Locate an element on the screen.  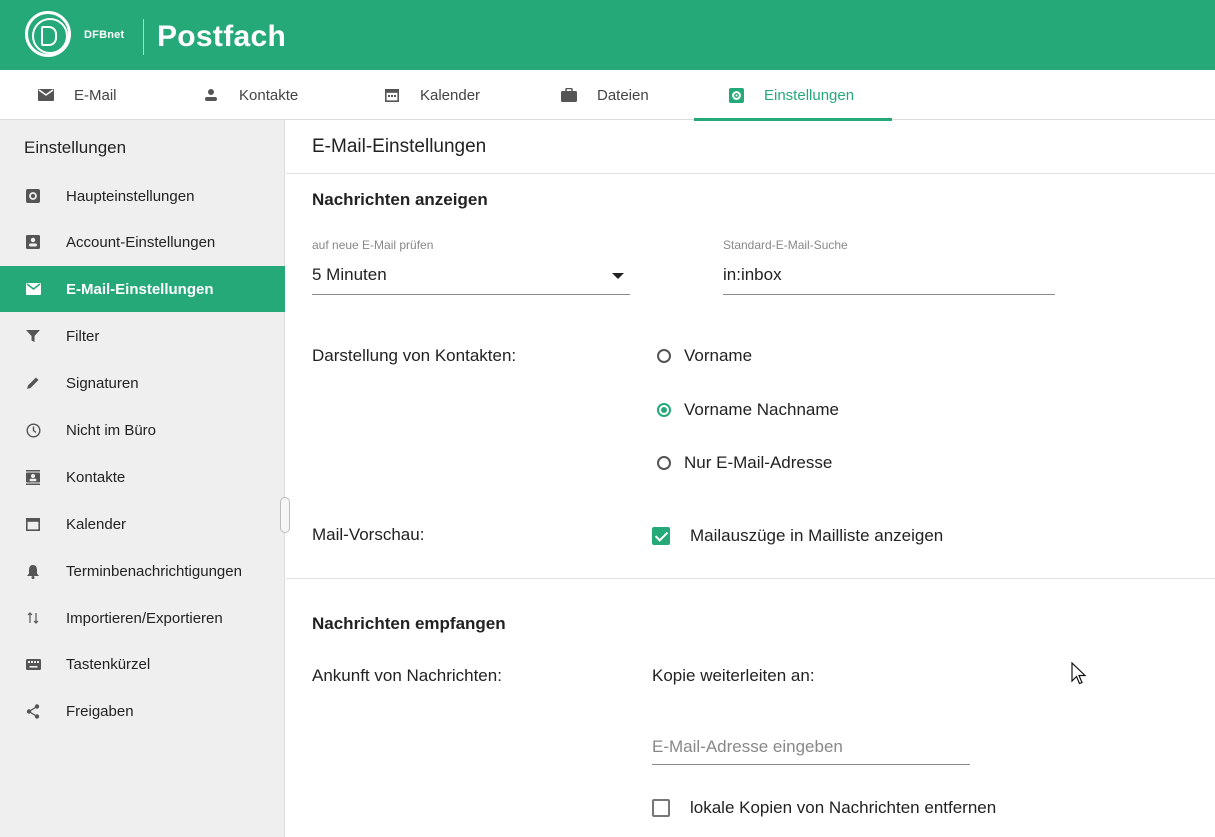
sidebar-item-label: Filter is located at coordinates (83, 336).